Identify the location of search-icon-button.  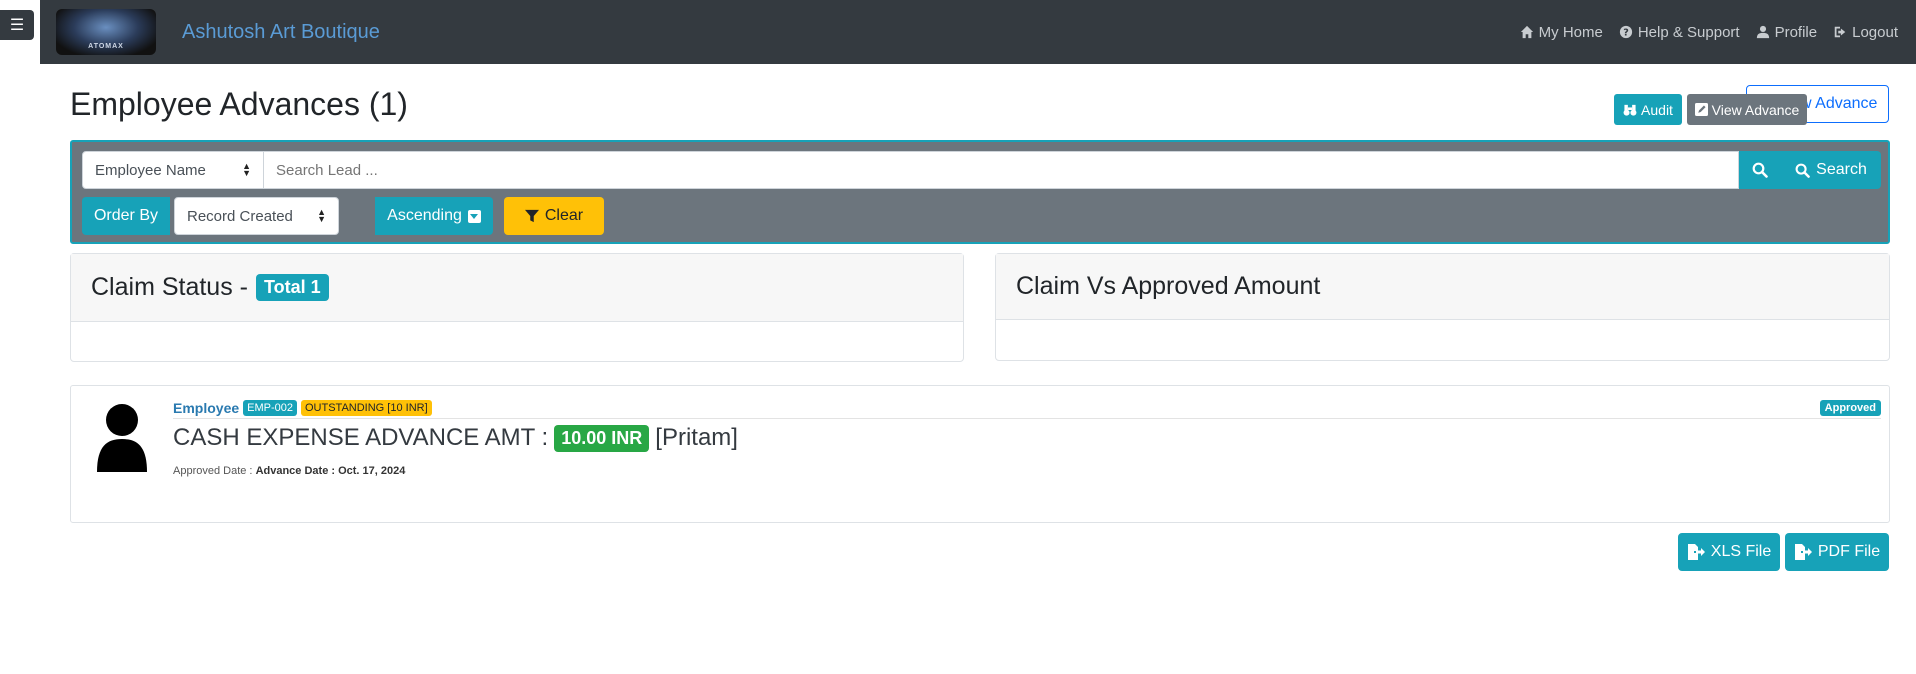
(1760, 170).